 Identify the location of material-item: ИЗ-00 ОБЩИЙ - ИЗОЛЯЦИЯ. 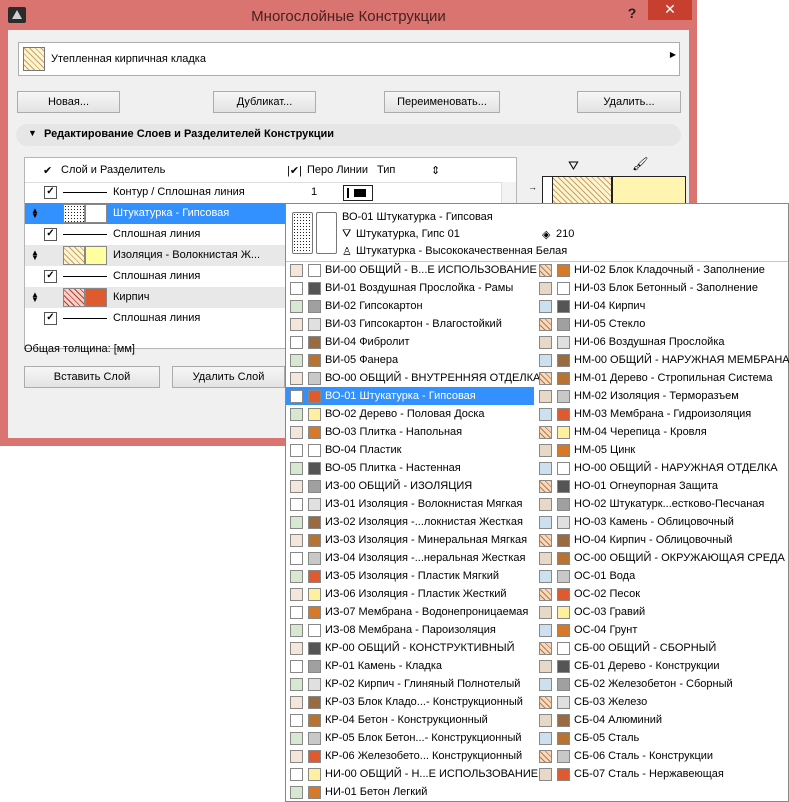
(410, 486).